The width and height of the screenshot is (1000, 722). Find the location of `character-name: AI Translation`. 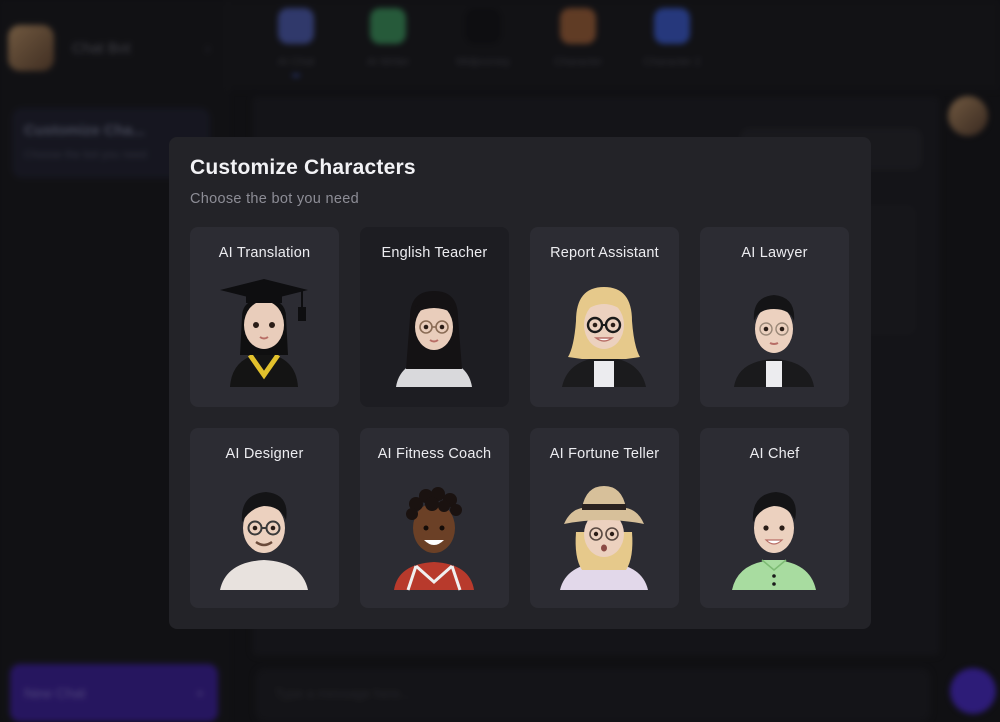

character-name: AI Translation is located at coordinates (264, 253).